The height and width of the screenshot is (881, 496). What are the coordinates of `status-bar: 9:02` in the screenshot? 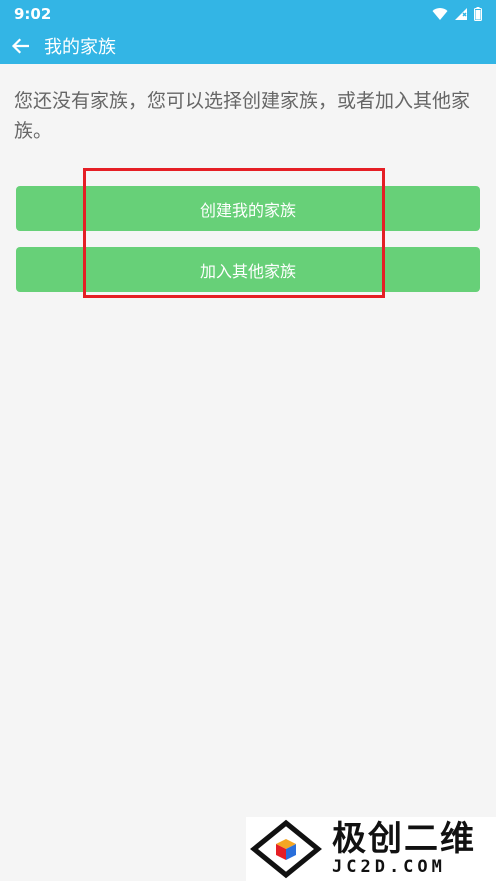 It's located at (248, 14).